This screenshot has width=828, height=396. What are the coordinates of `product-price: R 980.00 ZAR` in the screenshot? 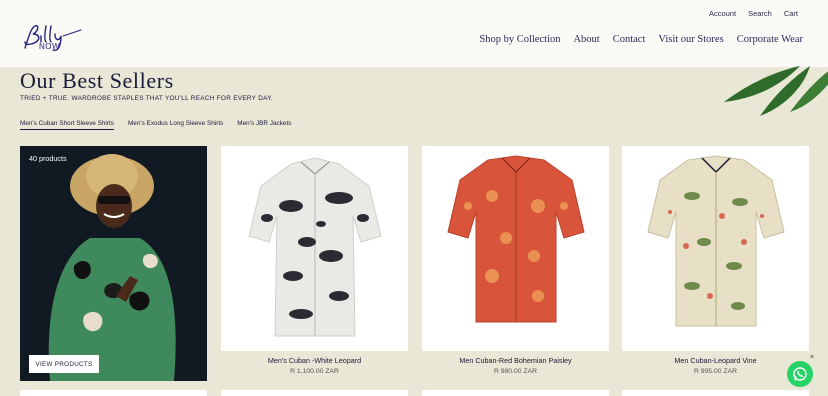 It's located at (515, 371).